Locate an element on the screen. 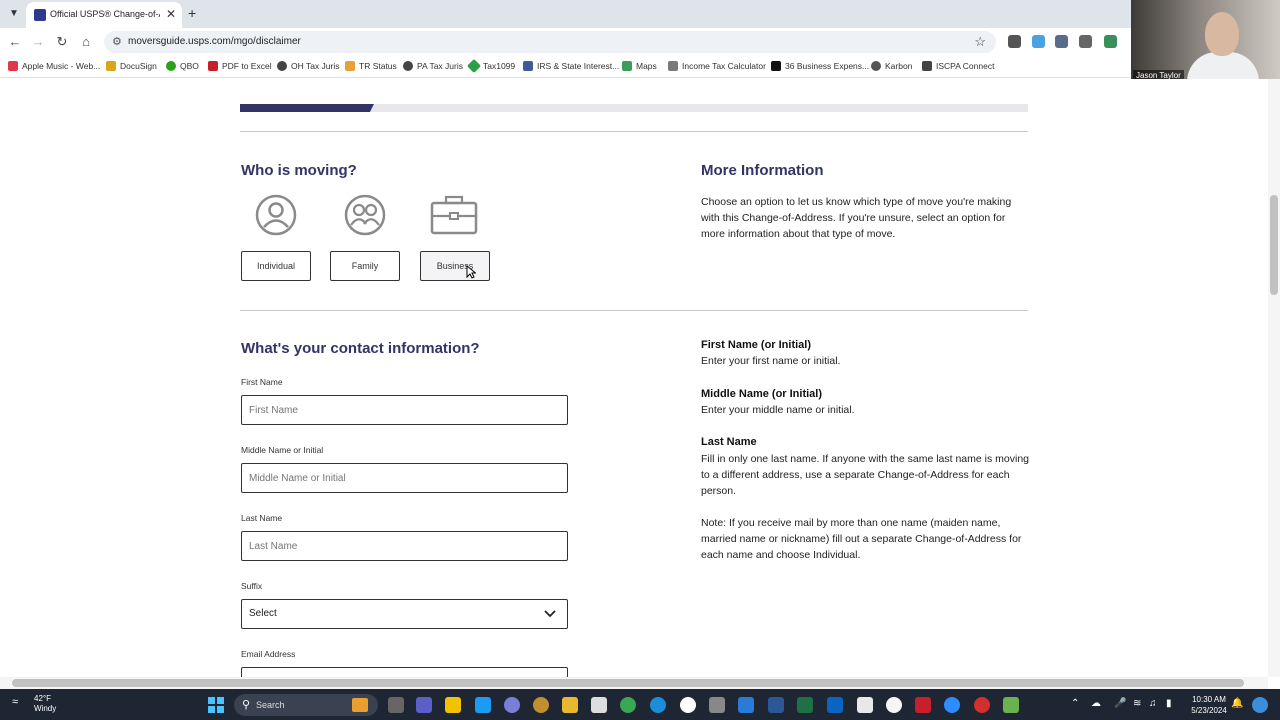  home-icon: ⌂ is located at coordinates (86, 42).